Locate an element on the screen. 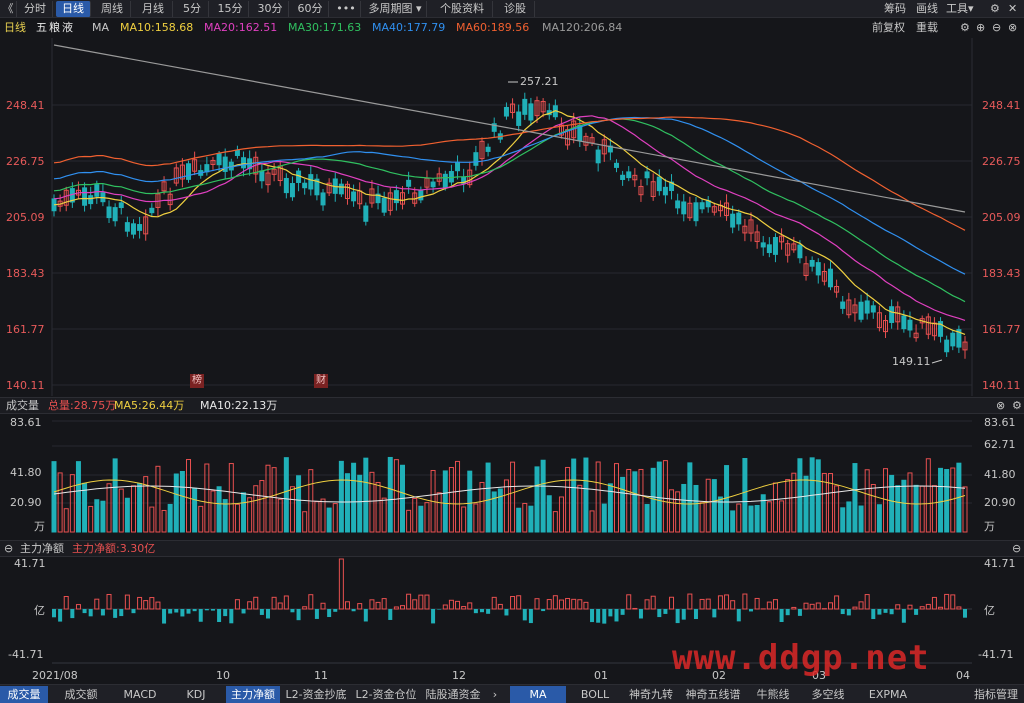  tab-l2-bottom: L2-资金抄底 is located at coordinates (316, 694).